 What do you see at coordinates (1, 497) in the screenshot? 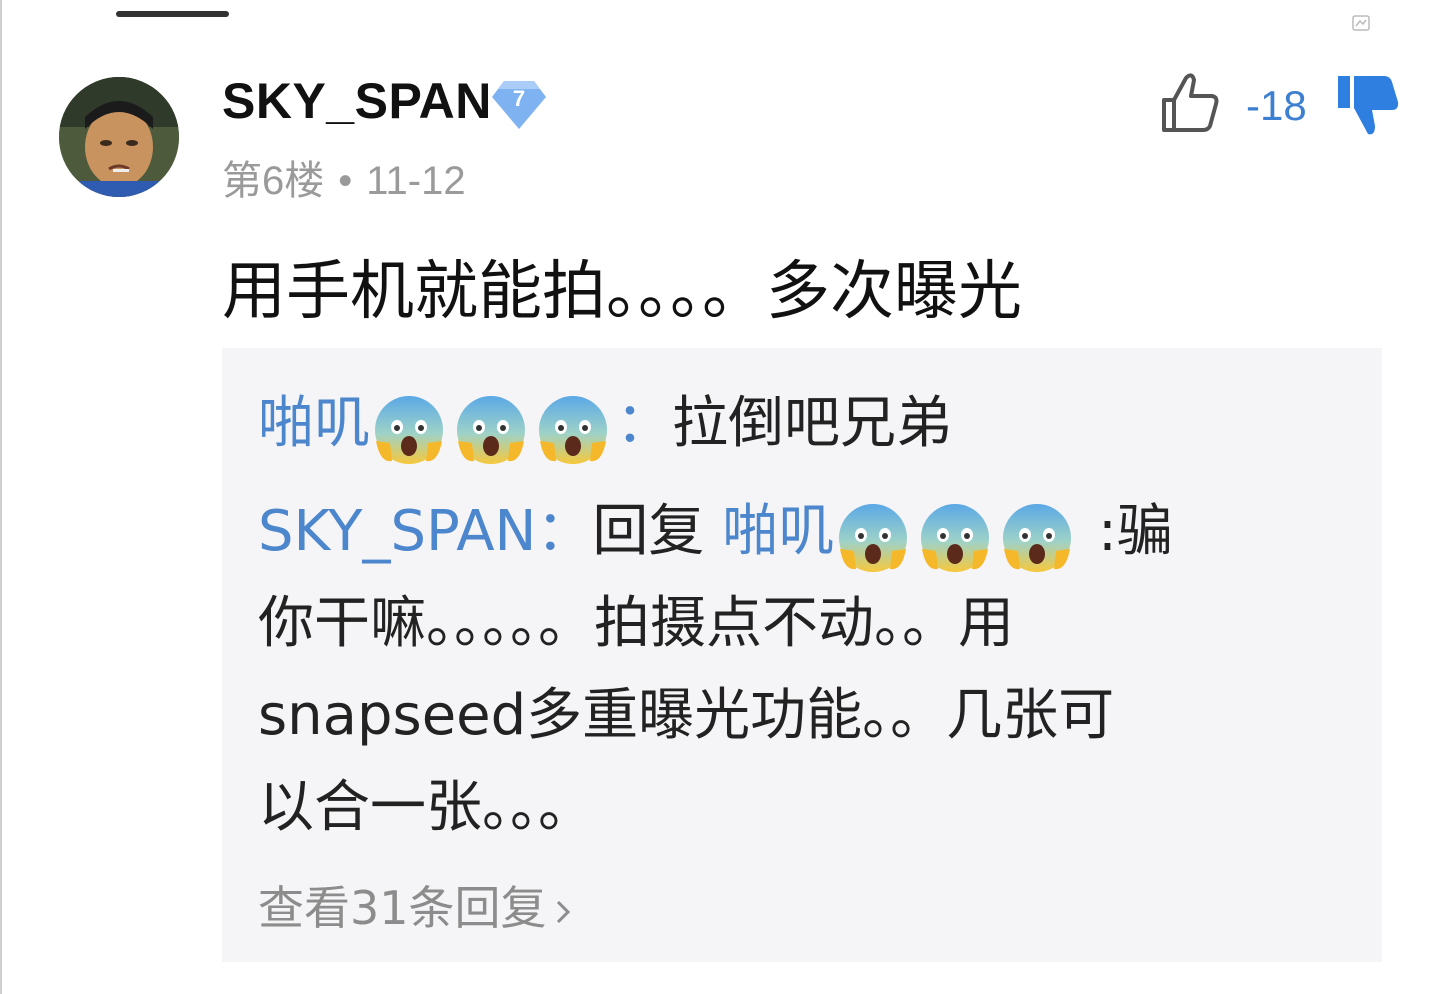
I see `window-edge` at bounding box center [1, 497].